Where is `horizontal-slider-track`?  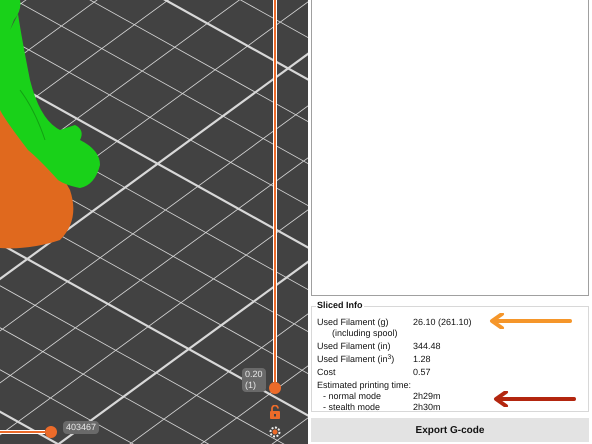
horizontal-slider-track is located at coordinates (22, 432).